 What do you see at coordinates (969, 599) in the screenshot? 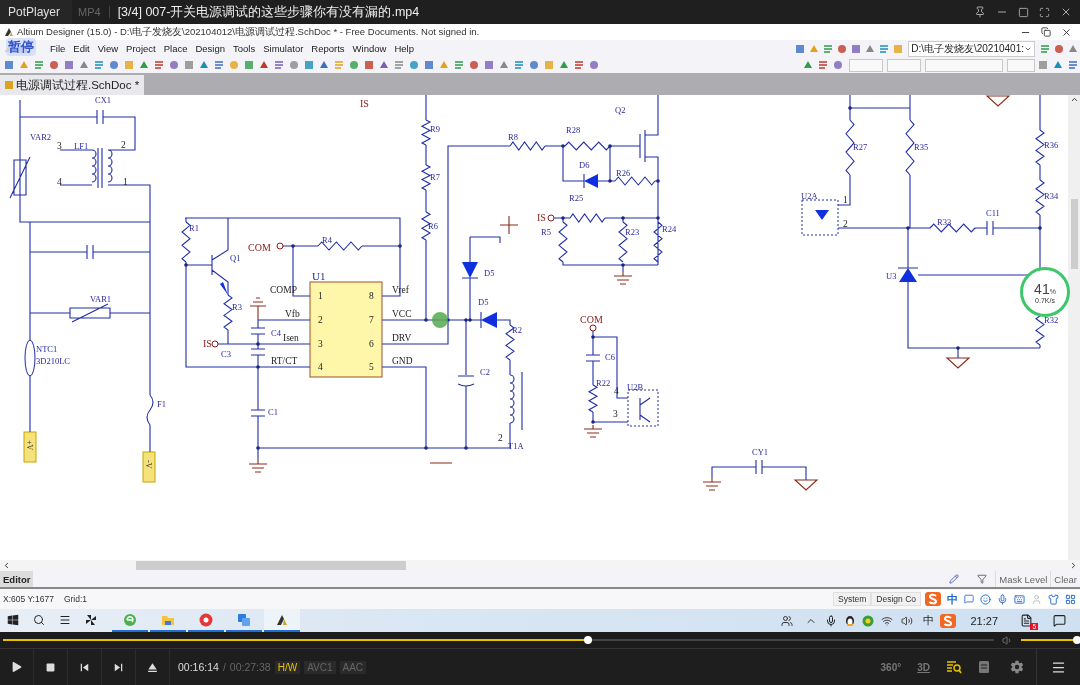
I see `punctuation-icon` at bounding box center [969, 599].